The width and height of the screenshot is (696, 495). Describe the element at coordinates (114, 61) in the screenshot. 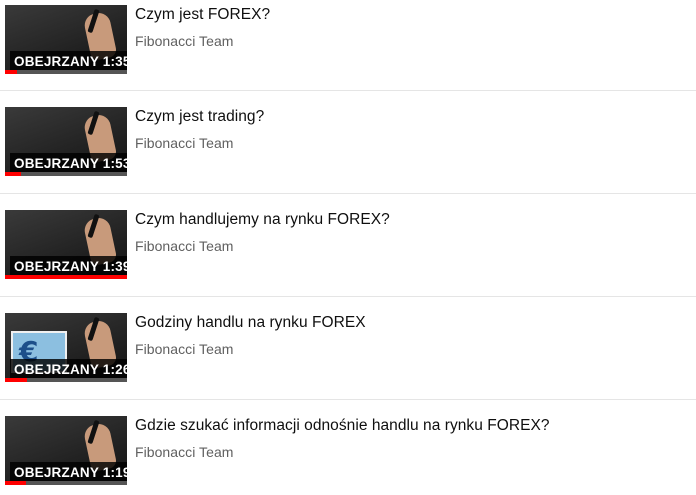

I see `duration: 1:35` at that location.